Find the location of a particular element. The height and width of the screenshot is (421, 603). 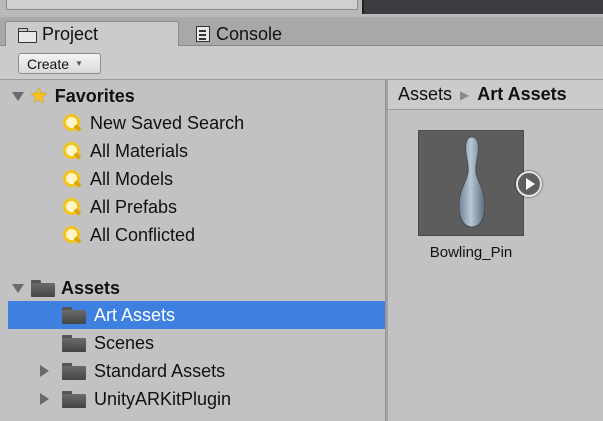

breadcrumb-root: Assets is located at coordinates (425, 94).